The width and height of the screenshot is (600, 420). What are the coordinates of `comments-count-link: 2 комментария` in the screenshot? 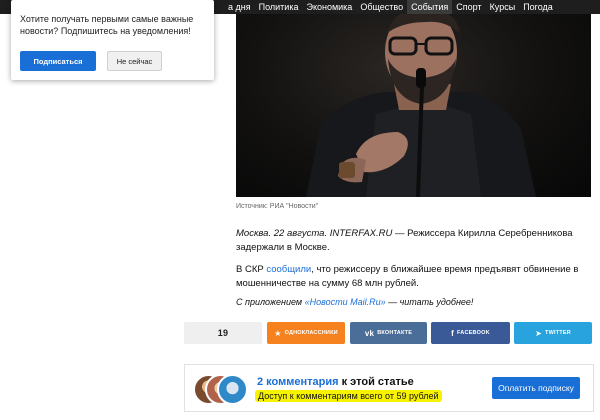 It's located at (298, 382).